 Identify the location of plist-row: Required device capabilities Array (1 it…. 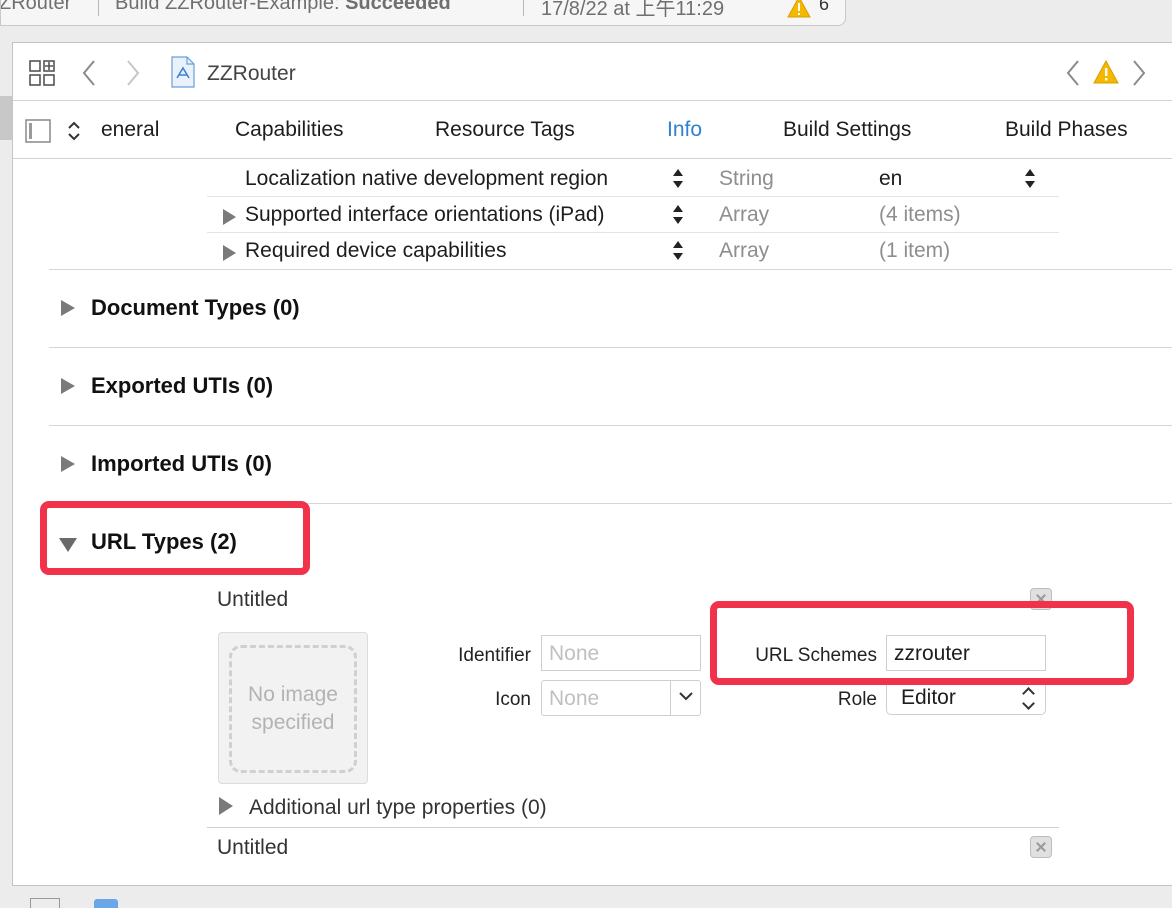
(633, 251).